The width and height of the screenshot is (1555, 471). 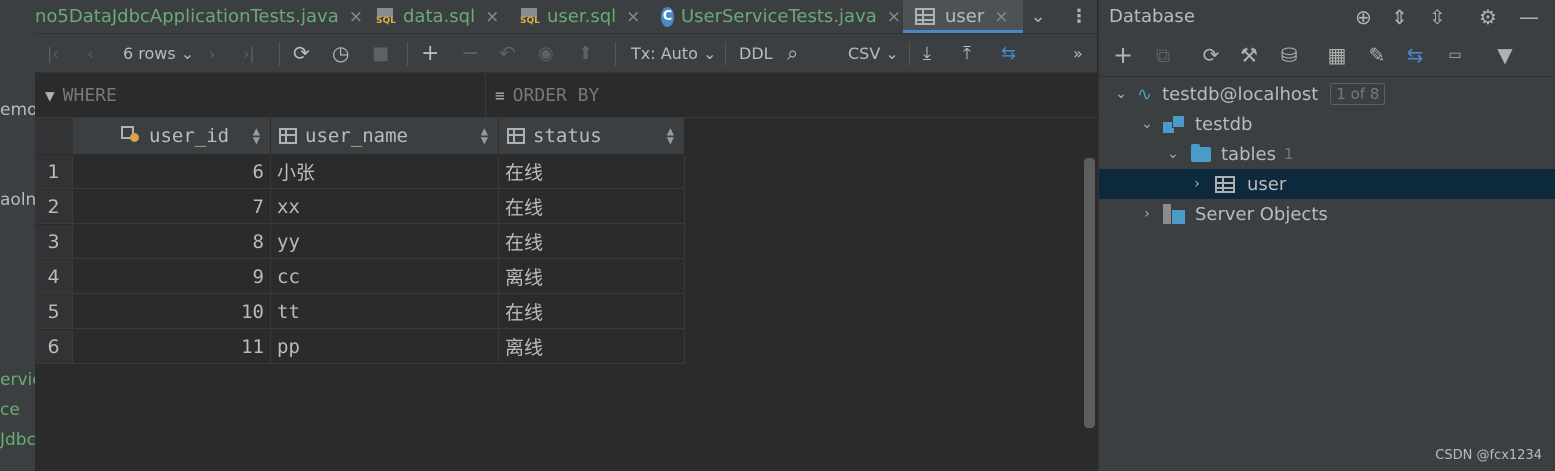 What do you see at coordinates (200, 16) in the screenshot?
I see `tab-application-tests: no5DataJdbcApplicationTests.java ×` at bounding box center [200, 16].